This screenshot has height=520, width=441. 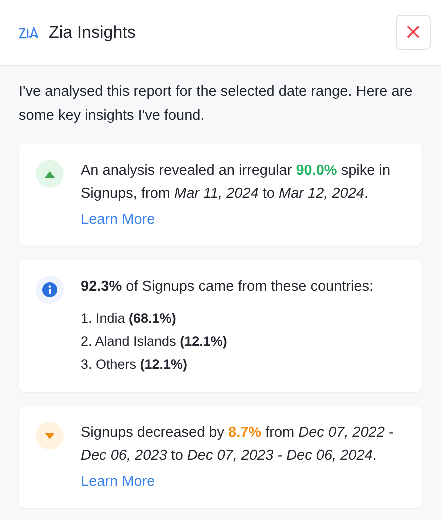 What do you see at coordinates (129, 319) in the screenshot?
I see `country-item: 1. India (68.1%)` at bounding box center [129, 319].